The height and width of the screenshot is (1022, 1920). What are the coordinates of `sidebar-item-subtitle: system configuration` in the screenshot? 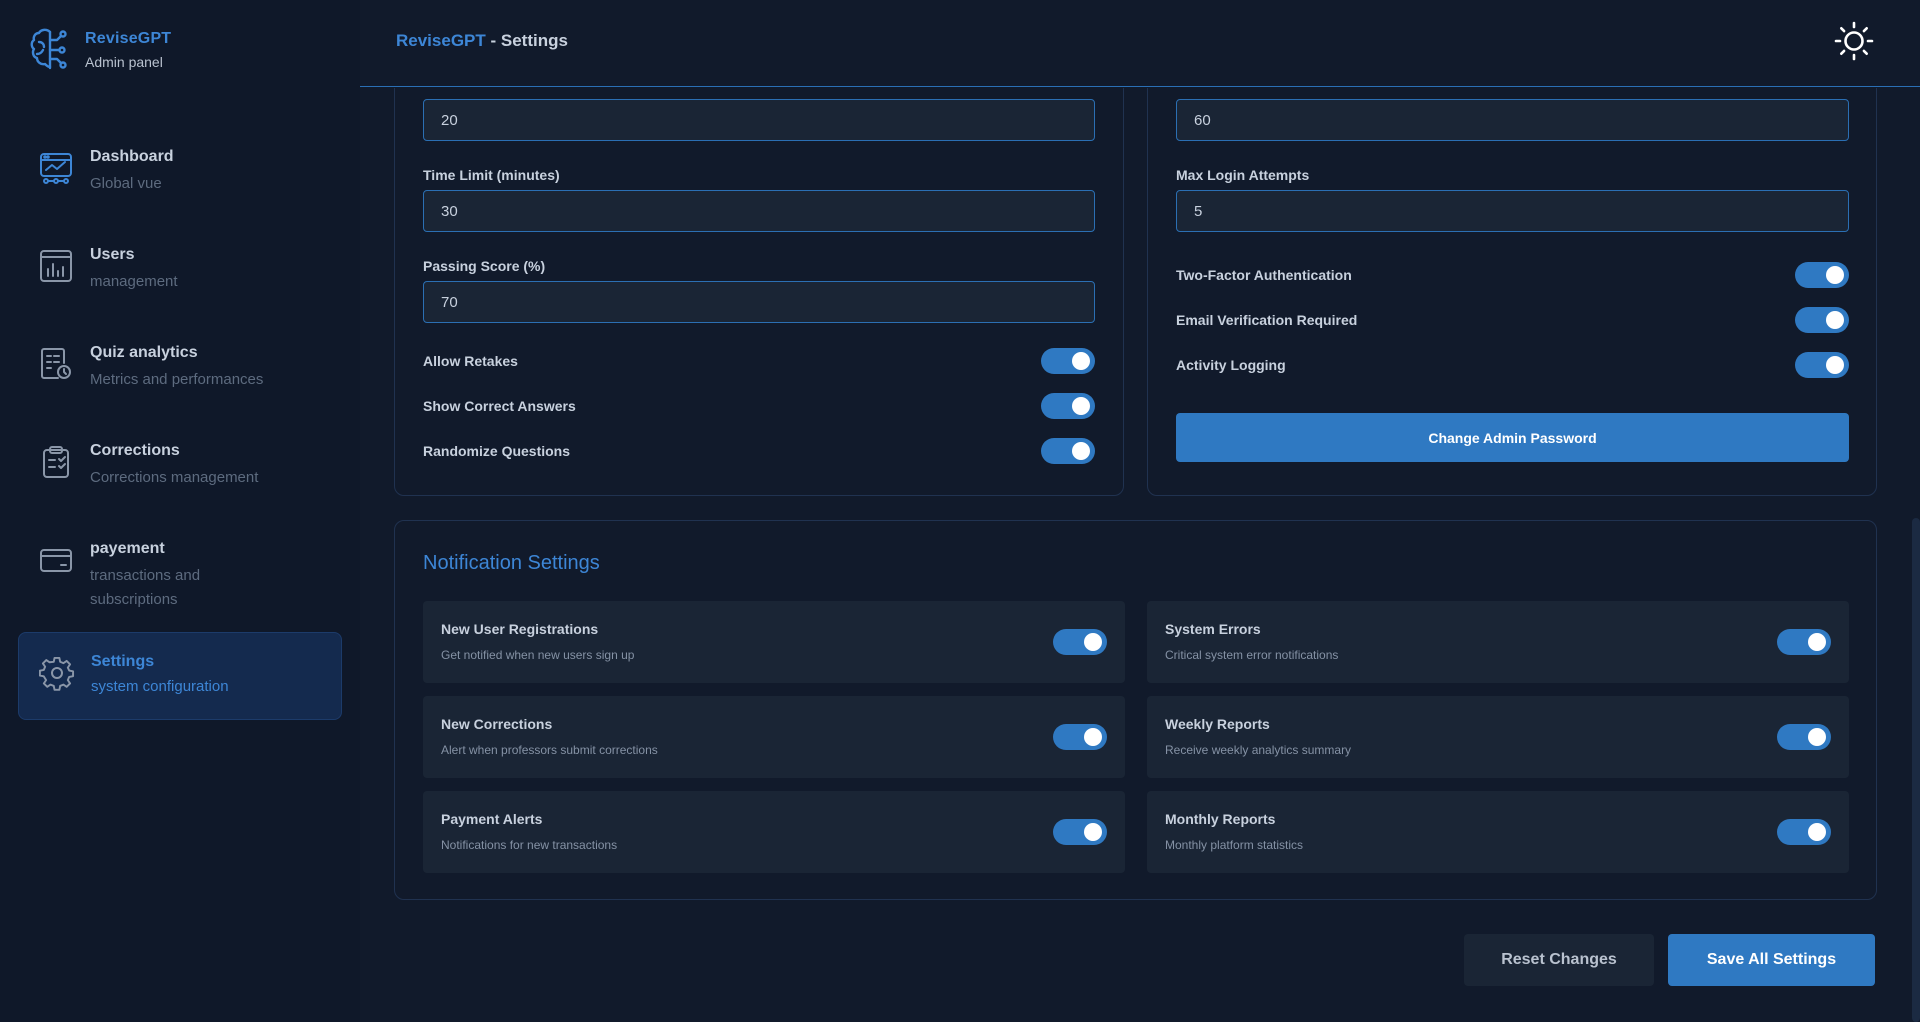 It's located at (160, 686).